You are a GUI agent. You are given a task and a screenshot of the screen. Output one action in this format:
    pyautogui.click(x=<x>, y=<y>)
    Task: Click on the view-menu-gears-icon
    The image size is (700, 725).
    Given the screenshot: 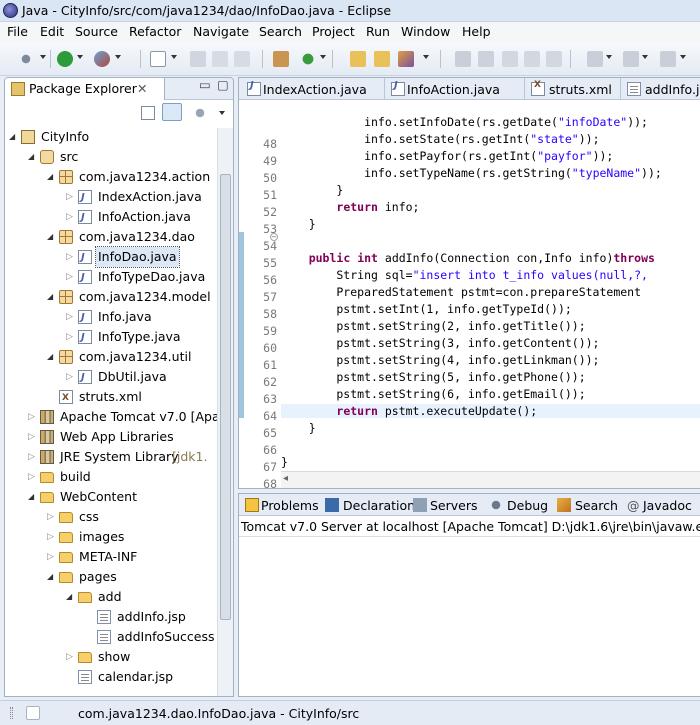 What is the action you would take?
    pyautogui.click(x=200, y=113)
    